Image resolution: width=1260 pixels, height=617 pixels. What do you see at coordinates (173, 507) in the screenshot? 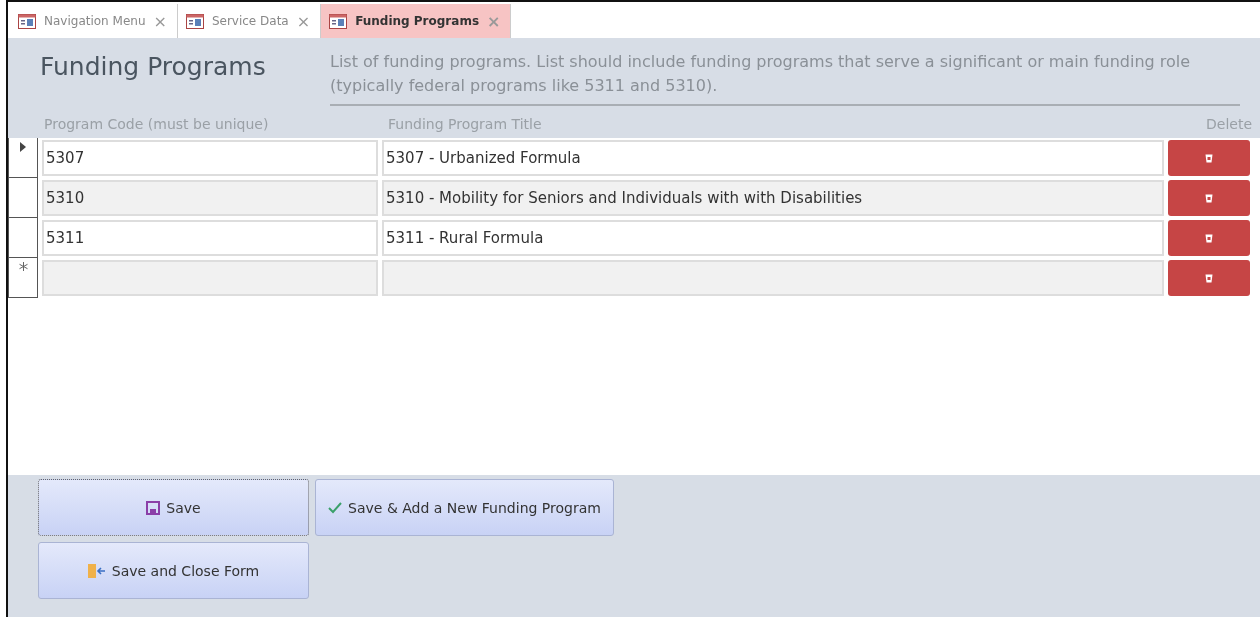
I see `save-button: Save` at bounding box center [173, 507].